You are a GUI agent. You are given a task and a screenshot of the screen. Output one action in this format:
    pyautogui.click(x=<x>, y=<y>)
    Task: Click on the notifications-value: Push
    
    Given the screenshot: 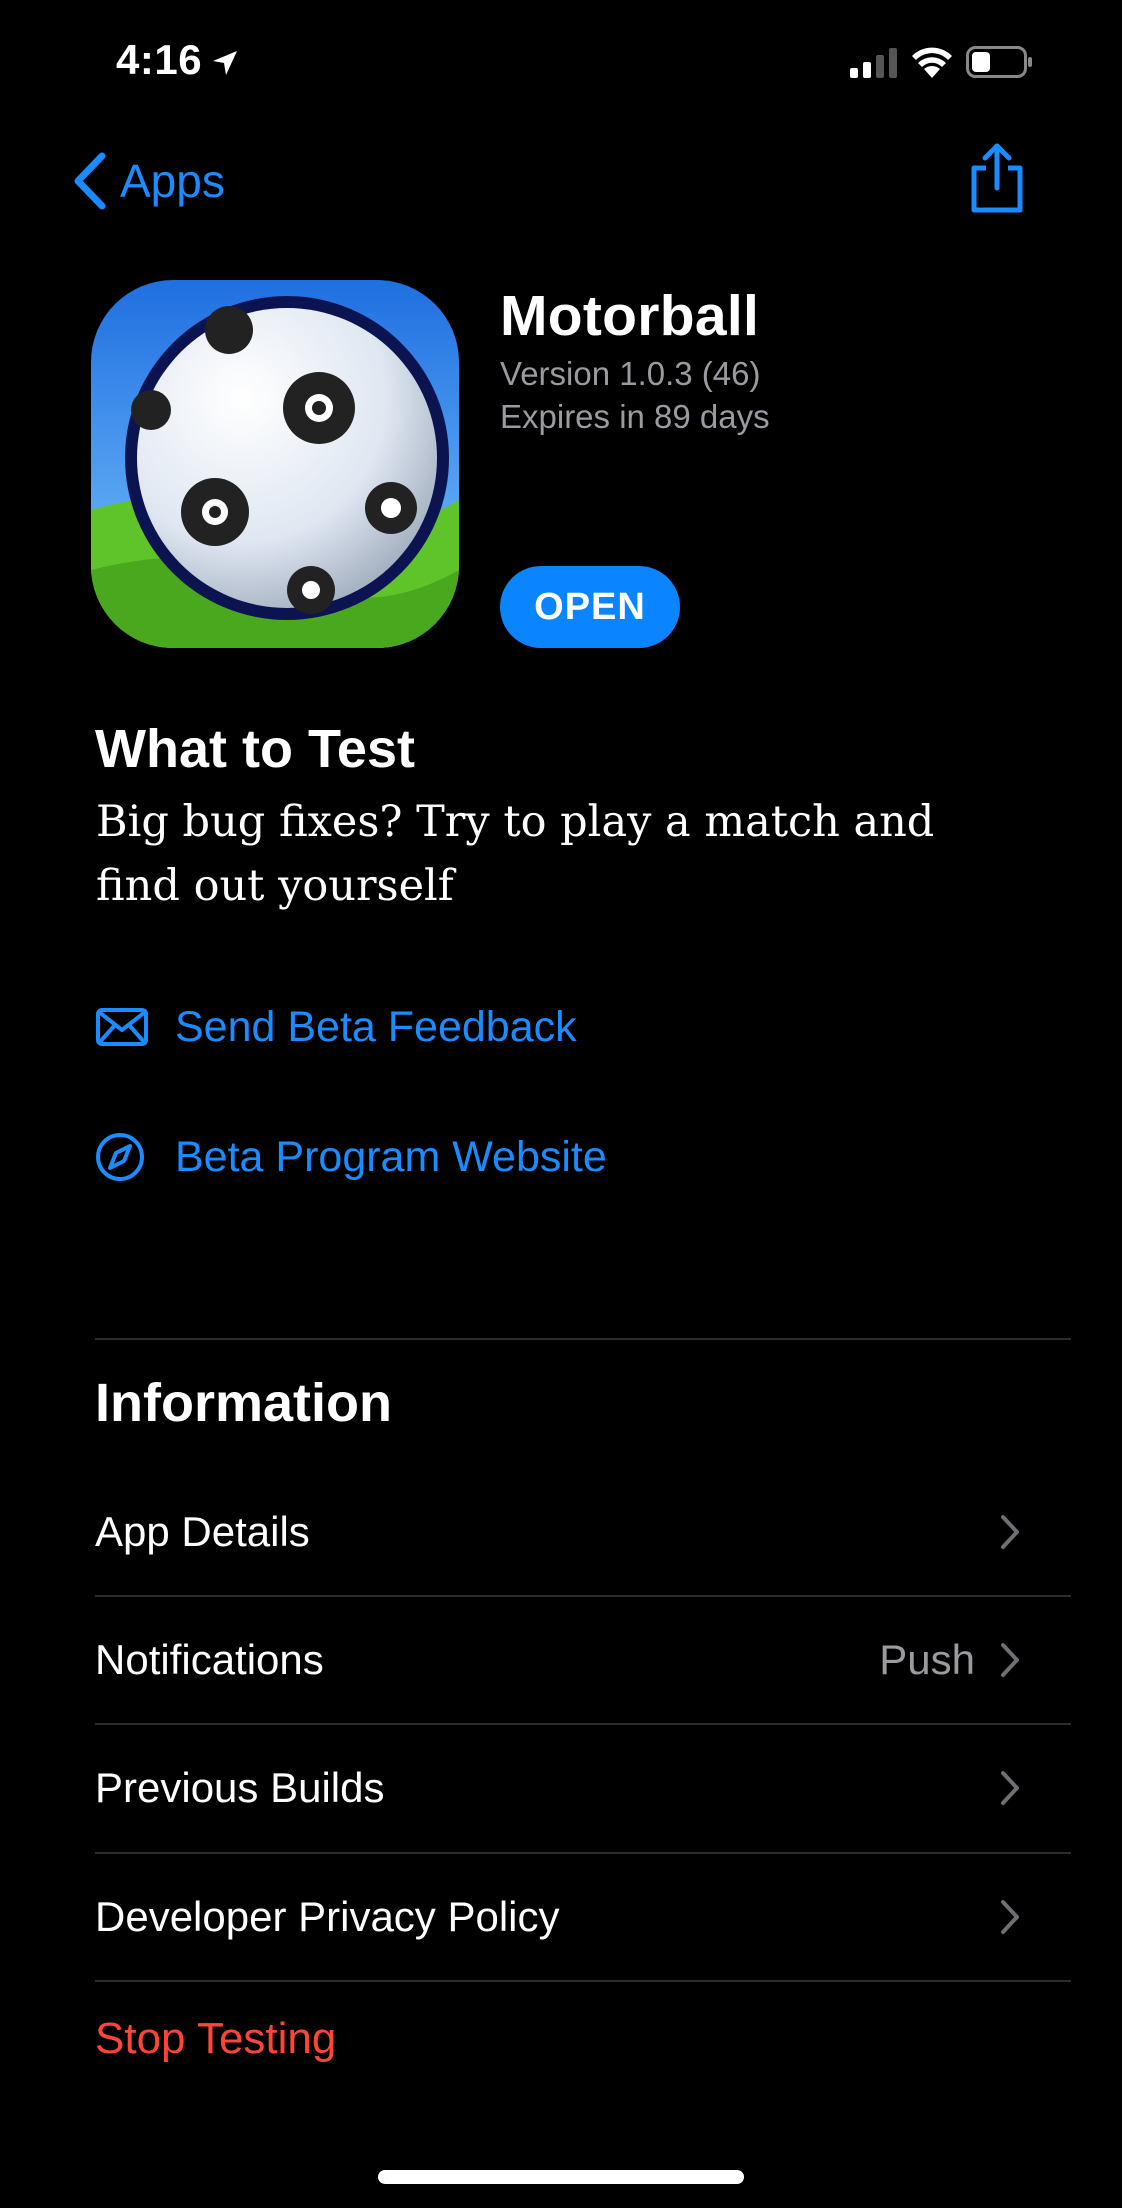 What is the action you would take?
    pyautogui.click(x=927, y=1659)
    